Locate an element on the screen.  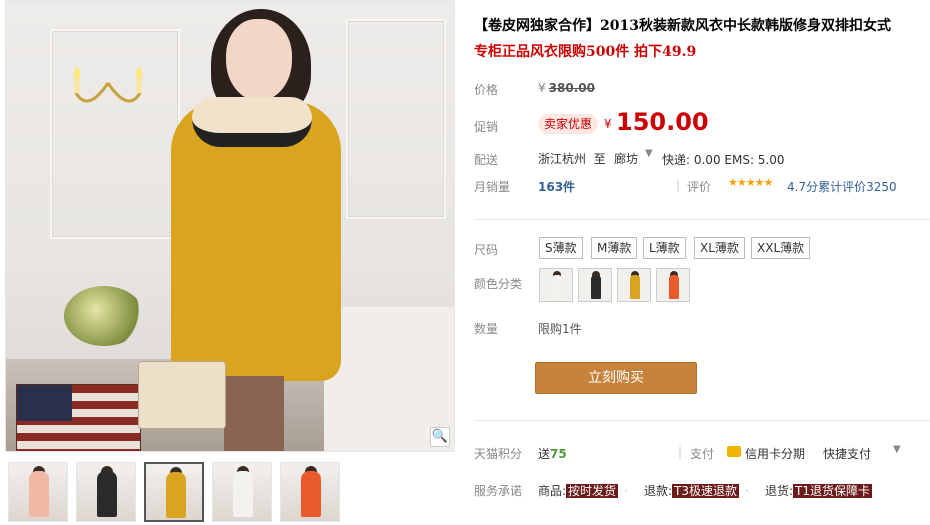
service-prefix: 退货: is located at coordinates (779, 491).